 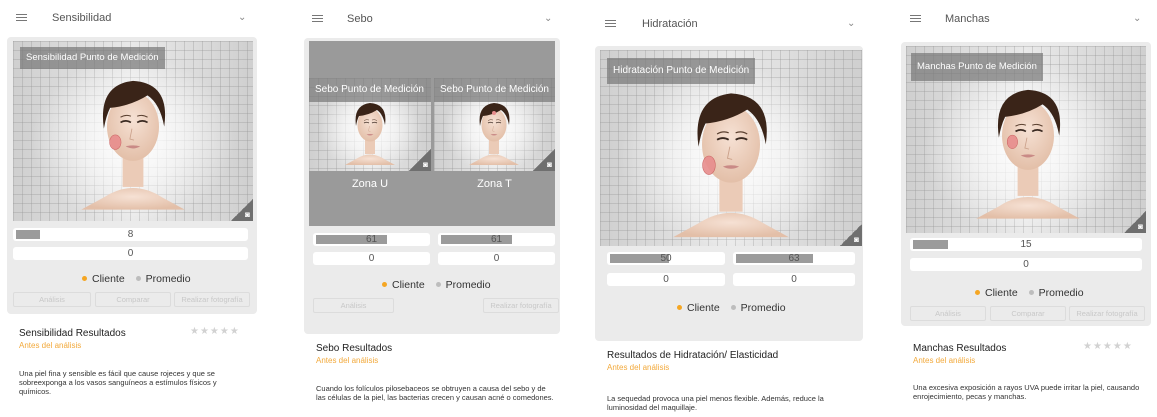 I want to click on zona-t-promedio-bar: 0, so click(x=496, y=258).